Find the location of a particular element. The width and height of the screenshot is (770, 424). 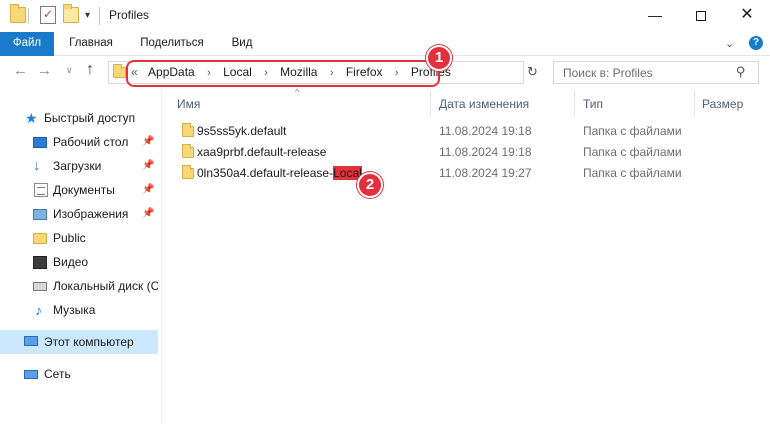

pictures-icon is located at coordinates (40, 214).